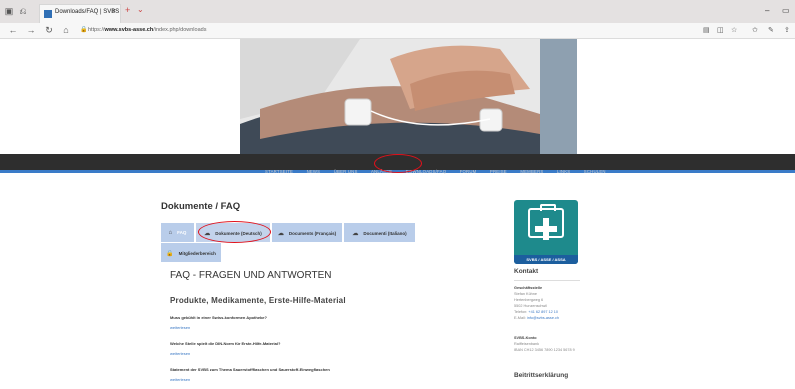  I want to click on share-icon: ⇪, so click(787, 30).